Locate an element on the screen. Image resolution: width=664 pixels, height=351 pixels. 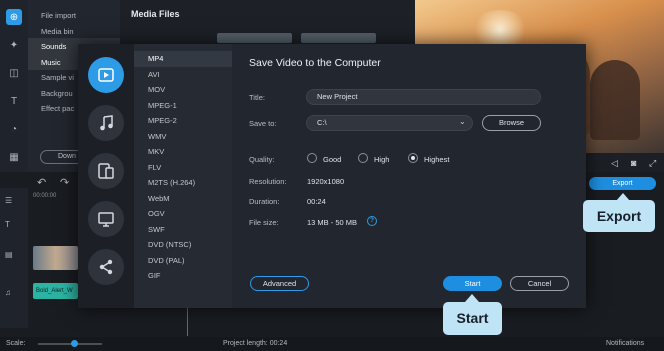
video-icon is located at coordinates (106, 75).